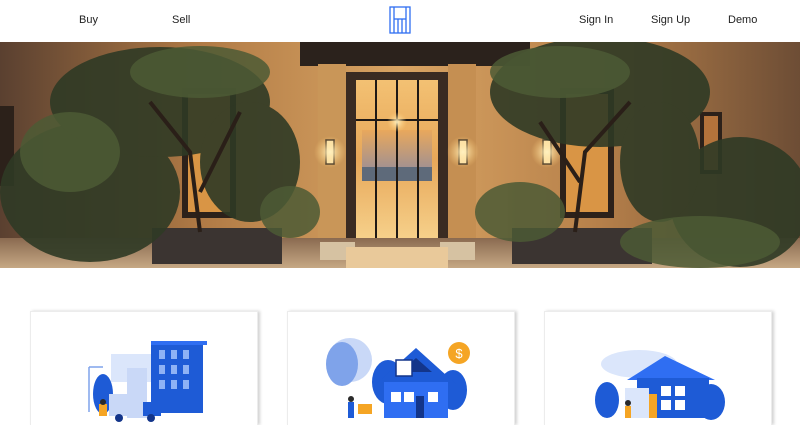 The width and height of the screenshot is (800, 425). Describe the element at coordinates (660, 385) in the screenshot. I see `modern-home-illustration` at that location.